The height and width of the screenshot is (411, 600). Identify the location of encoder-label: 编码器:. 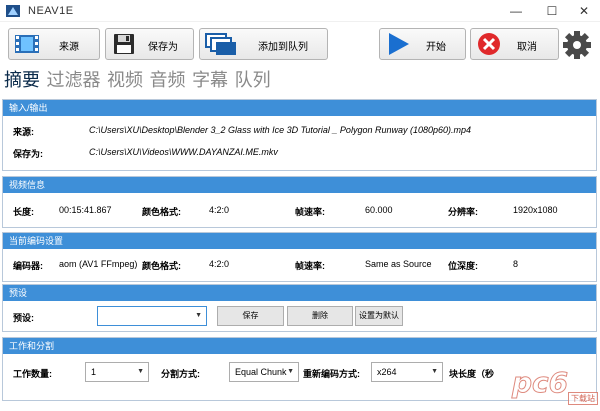
(28, 266).